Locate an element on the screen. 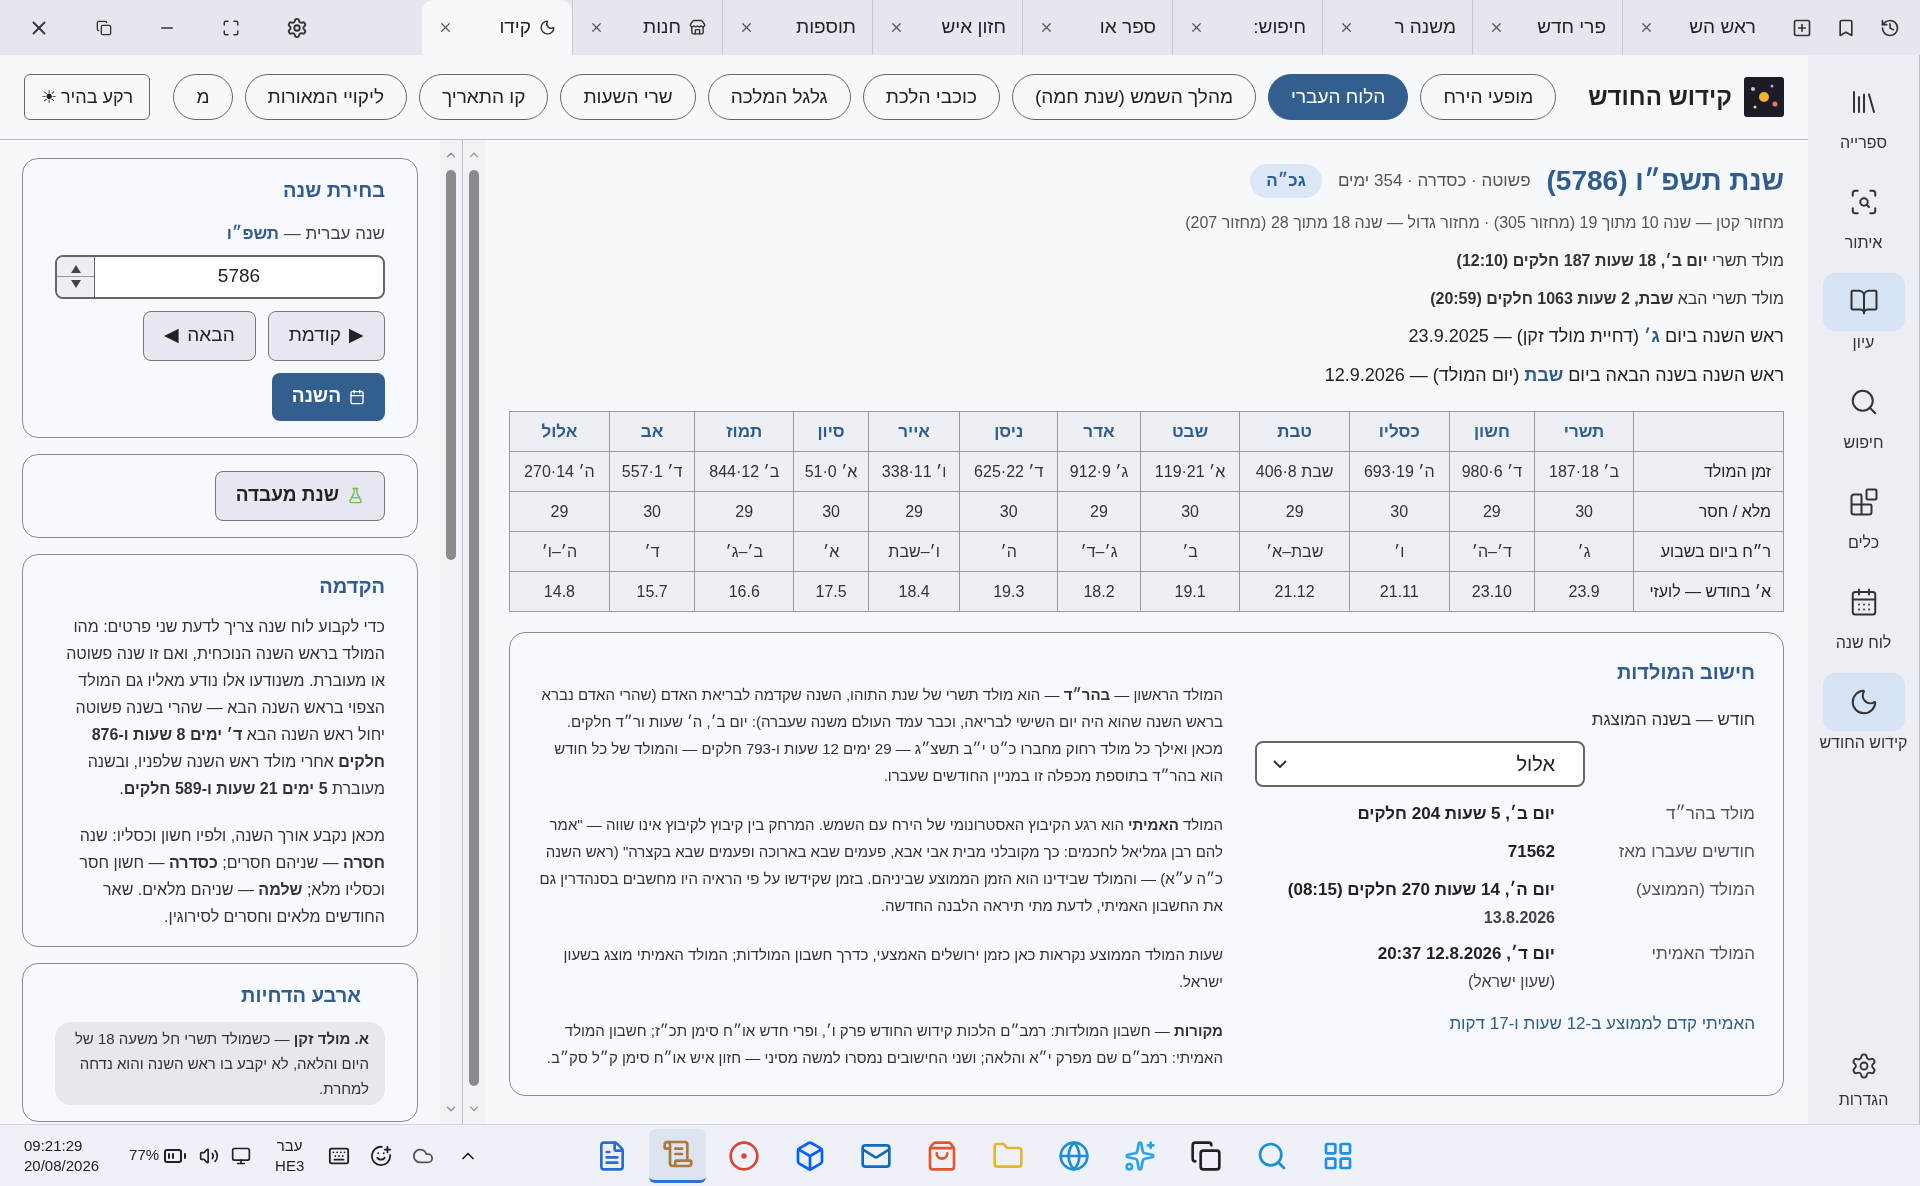  table-cell: ג׳ is located at coordinates (1584, 551).